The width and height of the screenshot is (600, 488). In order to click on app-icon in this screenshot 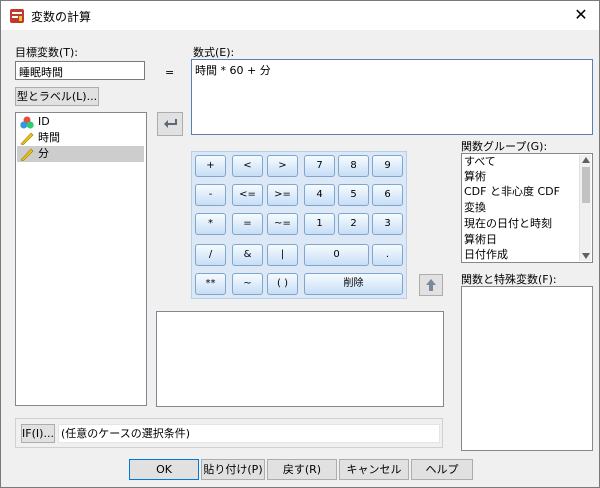, I will do `click(17, 16)`.